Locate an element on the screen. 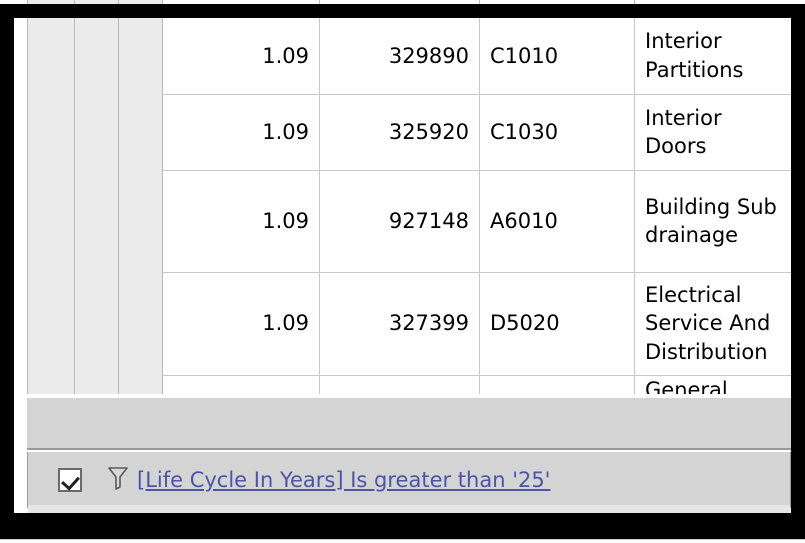 The height and width of the screenshot is (543, 805). cell-description: Building Sub drainage is located at coordinates (712, 221).